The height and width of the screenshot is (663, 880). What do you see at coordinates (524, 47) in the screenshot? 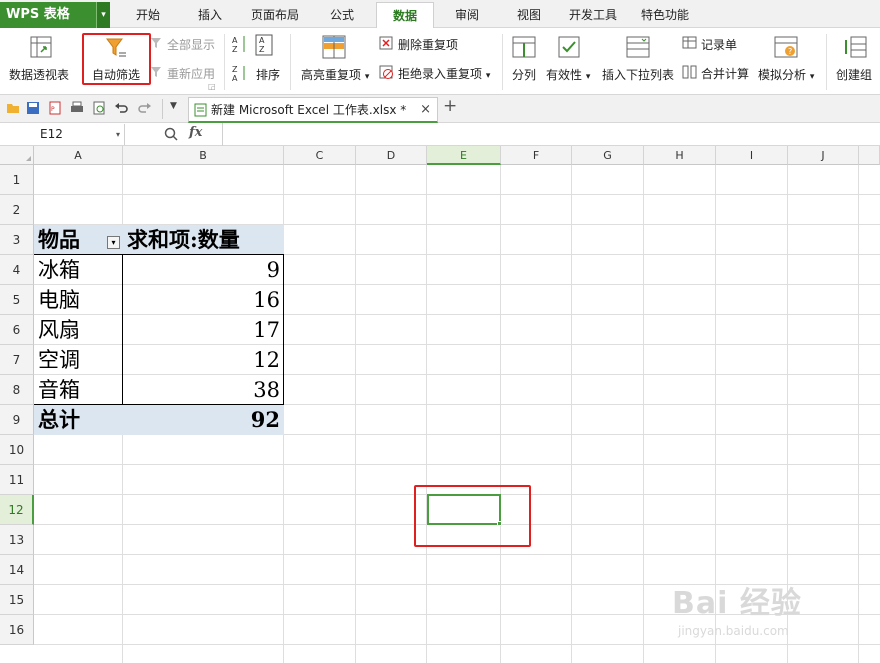
I see `split-column-icon` at bounding box center [524, 47].